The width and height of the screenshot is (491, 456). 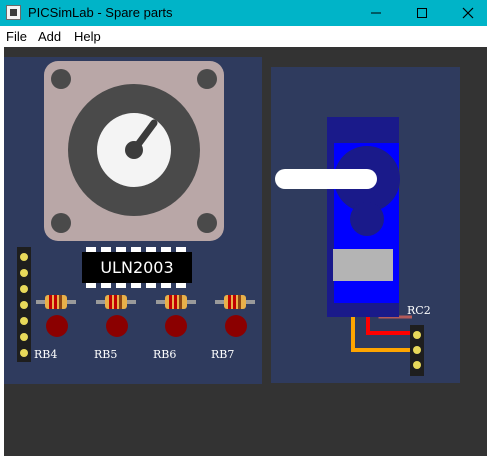 I want to click on title-bar: PICSimLab - Spare parts, so click(x=245, y=13).